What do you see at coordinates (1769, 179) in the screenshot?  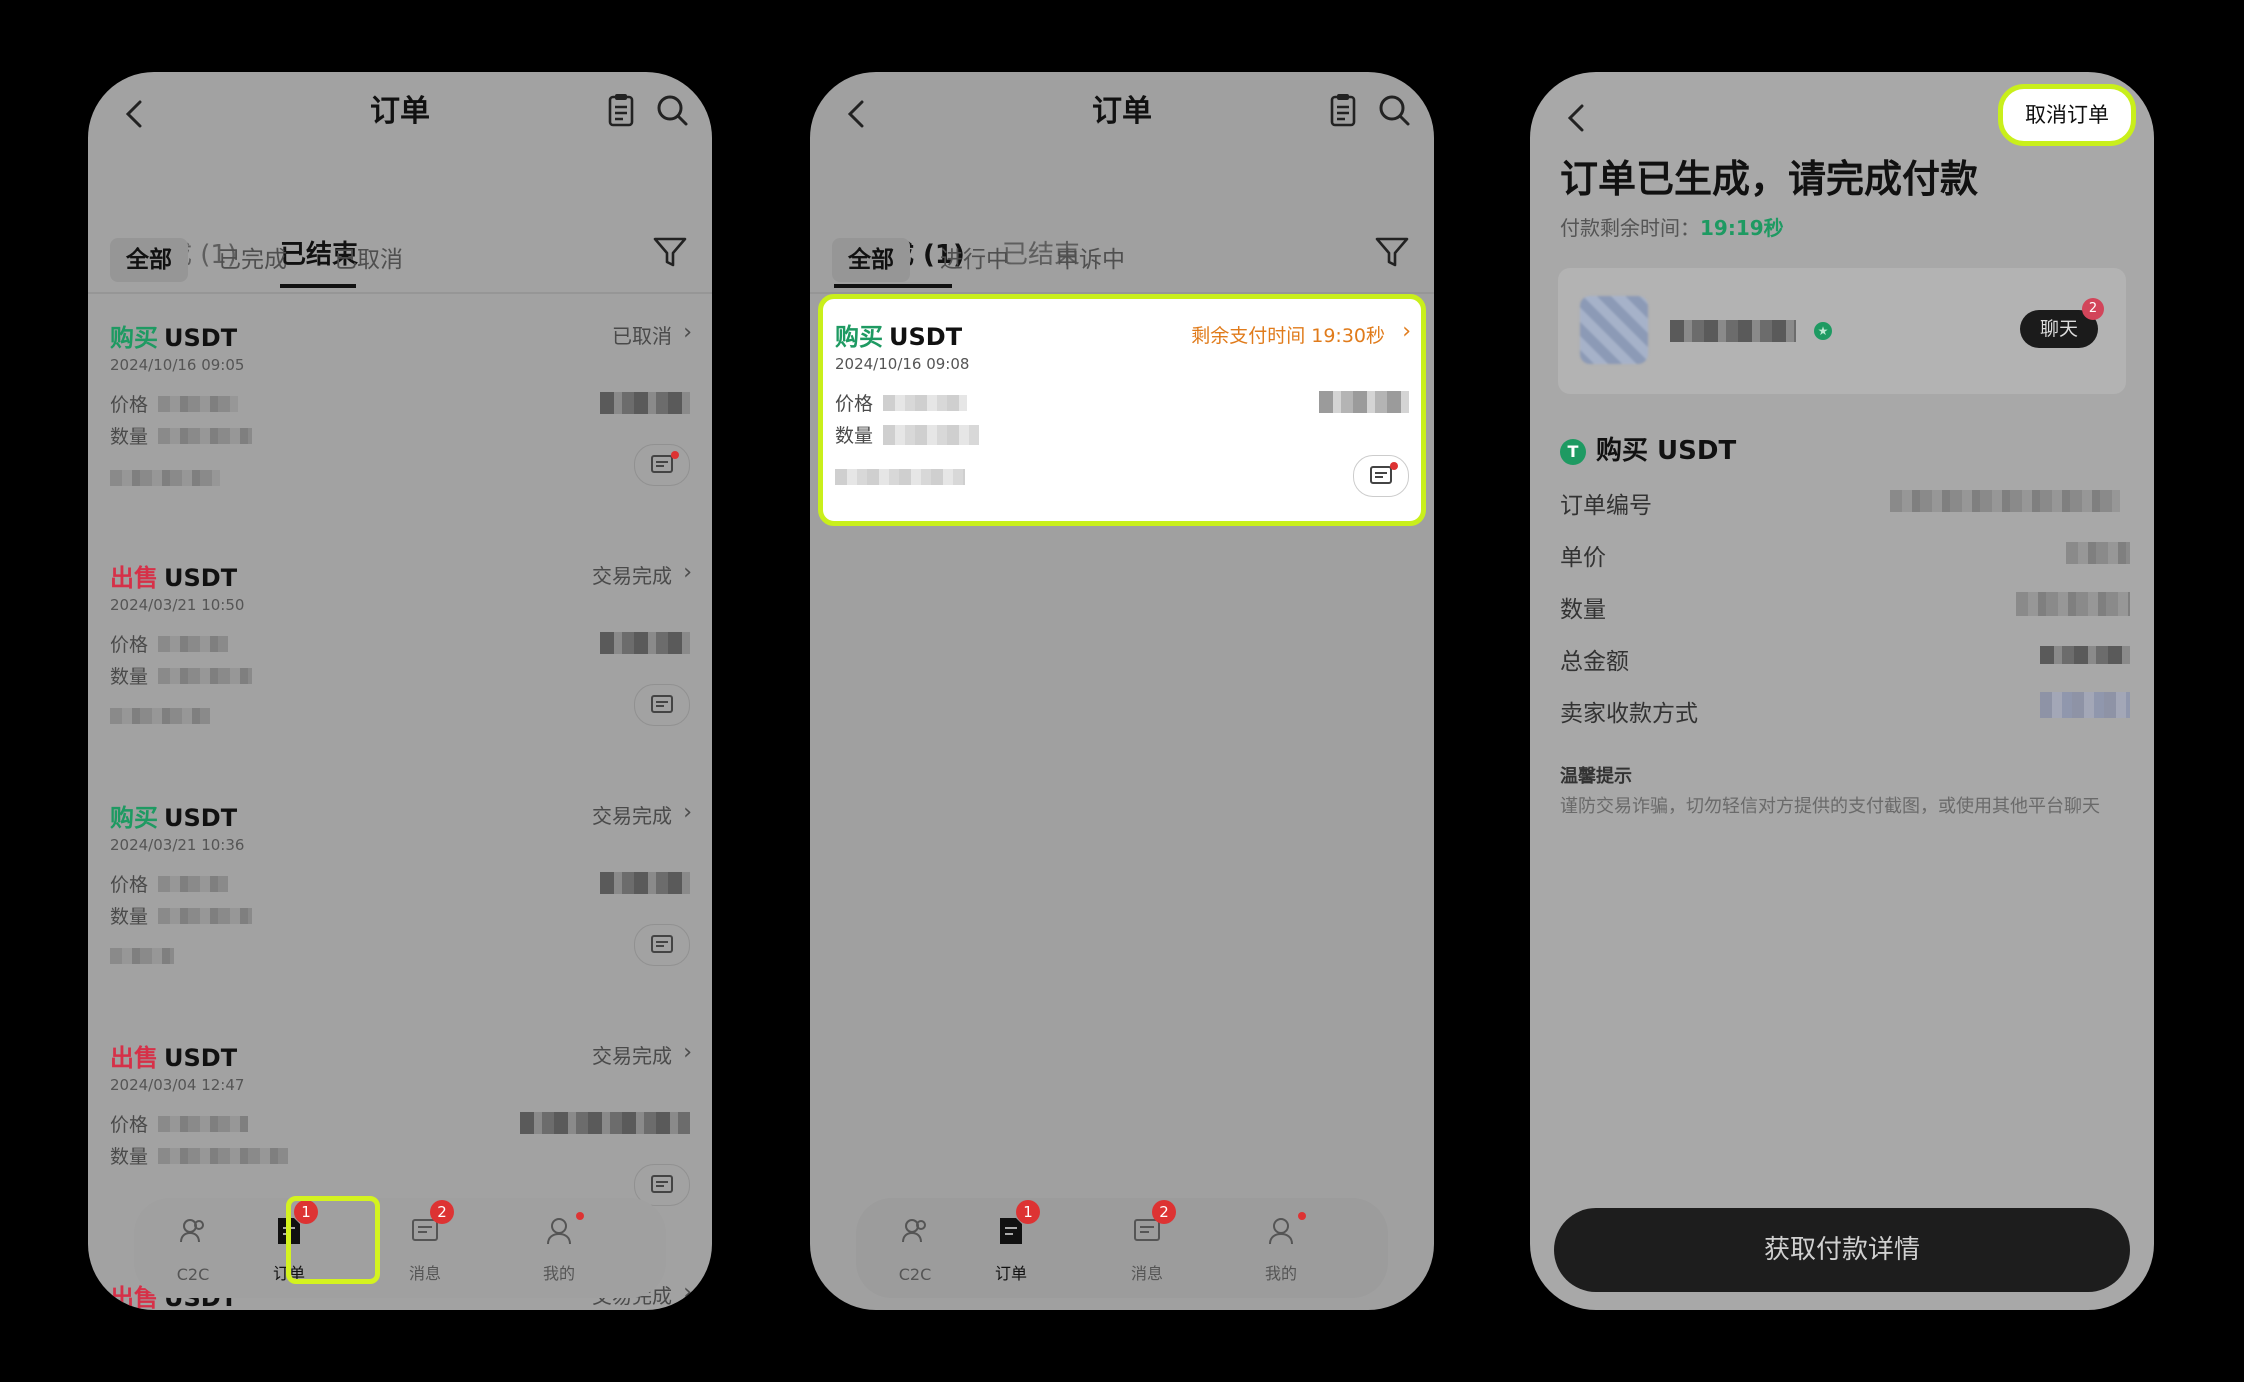 I see `page-heading: 订单已生成，请完成付款` at bounding box center [1769, 179].